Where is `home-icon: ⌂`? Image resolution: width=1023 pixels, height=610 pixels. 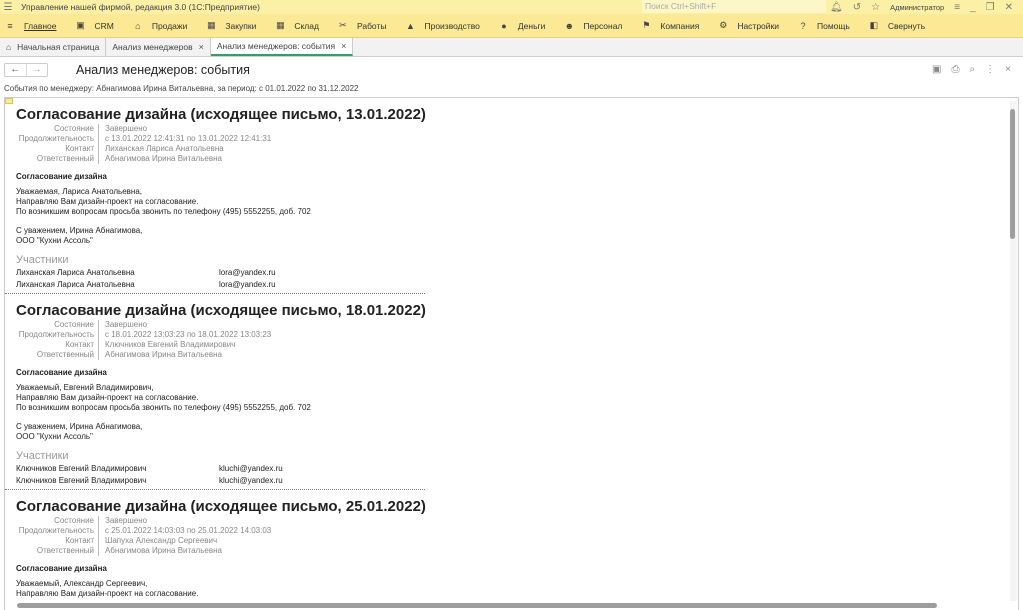 home-icon: ⌂ is located at coordinates (9, 47).